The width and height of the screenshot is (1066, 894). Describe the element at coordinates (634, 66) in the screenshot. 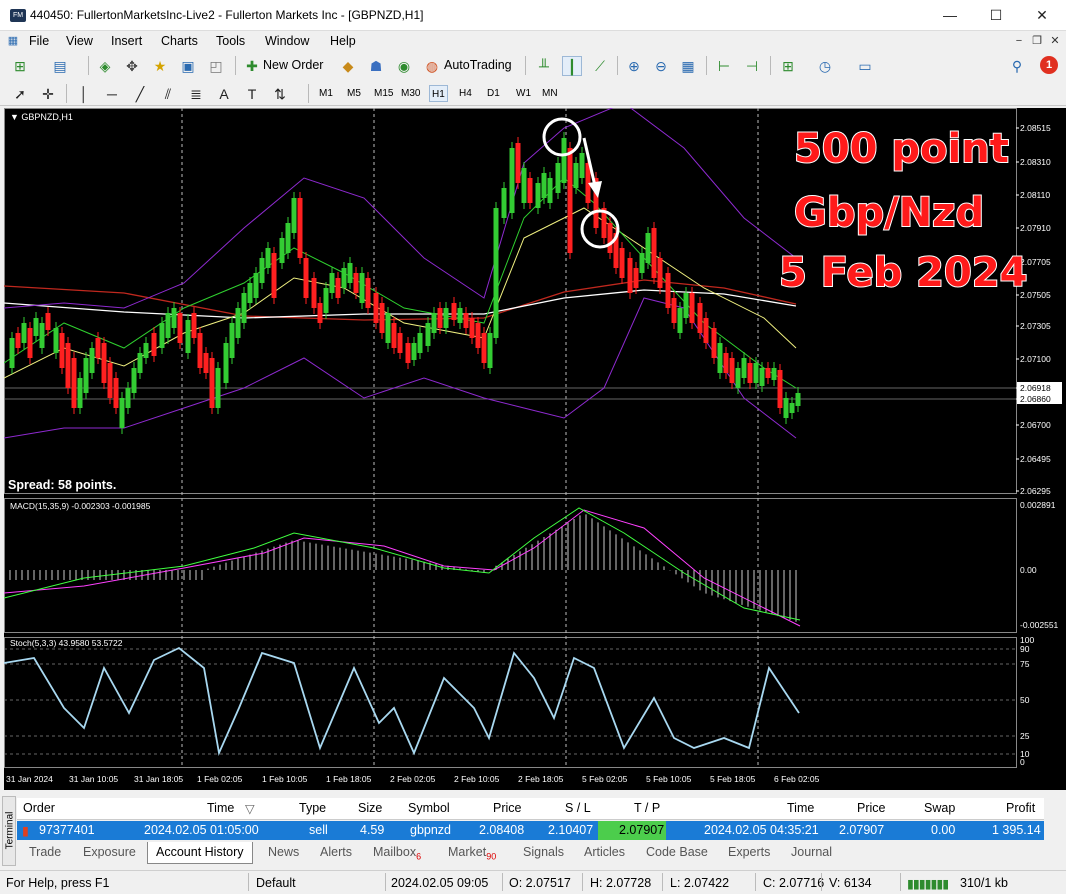

I see `zoom-in-icon: ⊕` at that location.